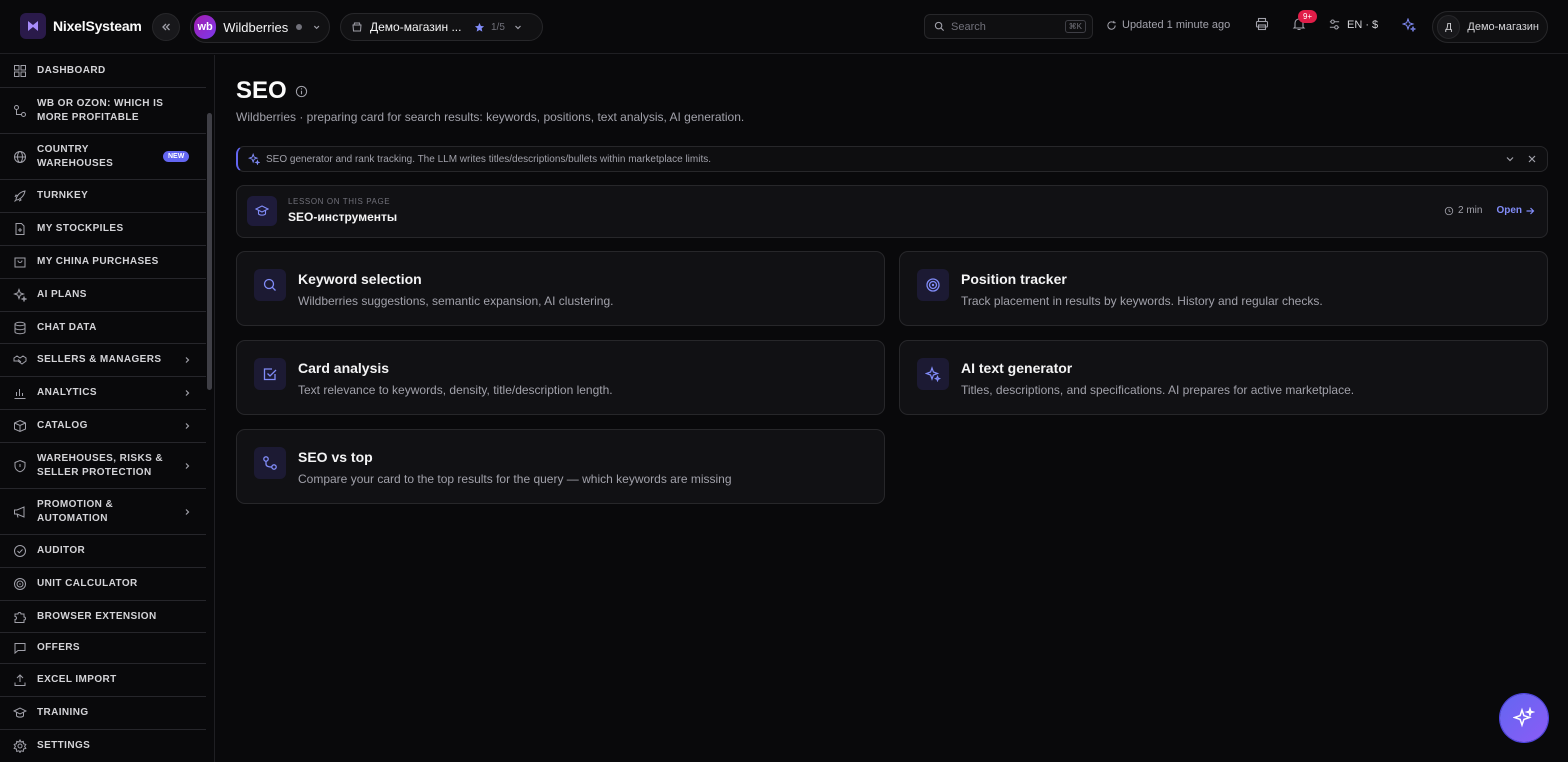 This screenshot has height=762, width=1568. What do you see at coordinates (103, 295) in the screenshot?
I see `sidebar-item-ai-plans: AI plans` at bounding box center [103, 295].